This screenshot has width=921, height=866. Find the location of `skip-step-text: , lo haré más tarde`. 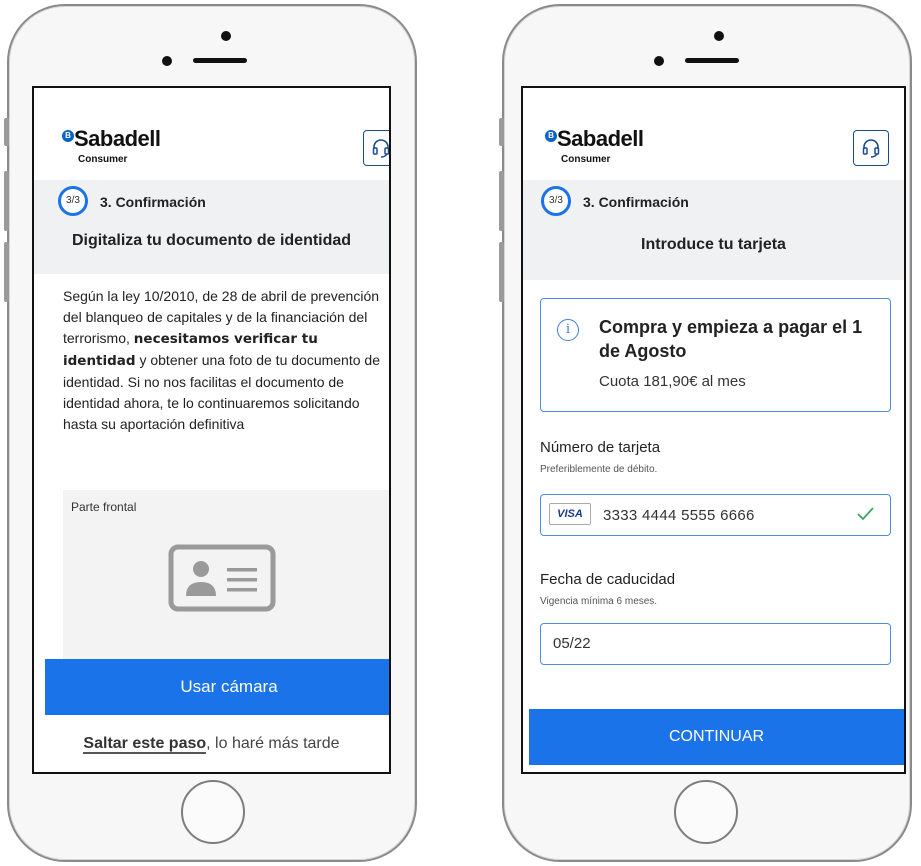

skip-step-text: , lo haré más tarde is located at coordinates (273, 743).